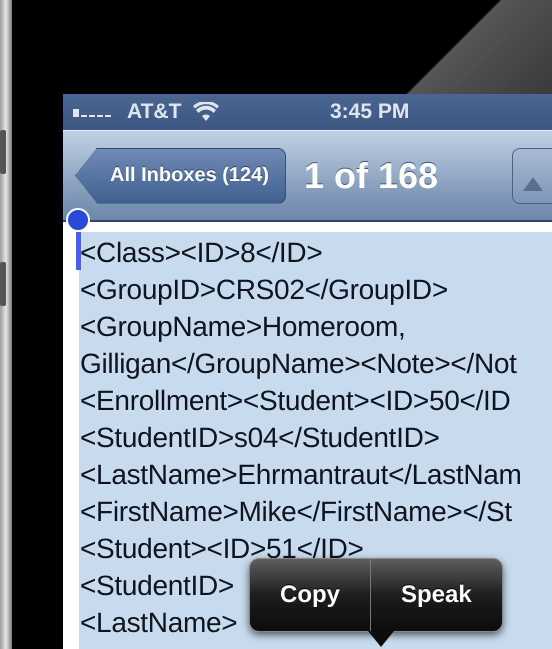 Image resolution: width=552 pixels, height=649 pixels. I want to click on menu-pointer-icon, so click(381, 639).